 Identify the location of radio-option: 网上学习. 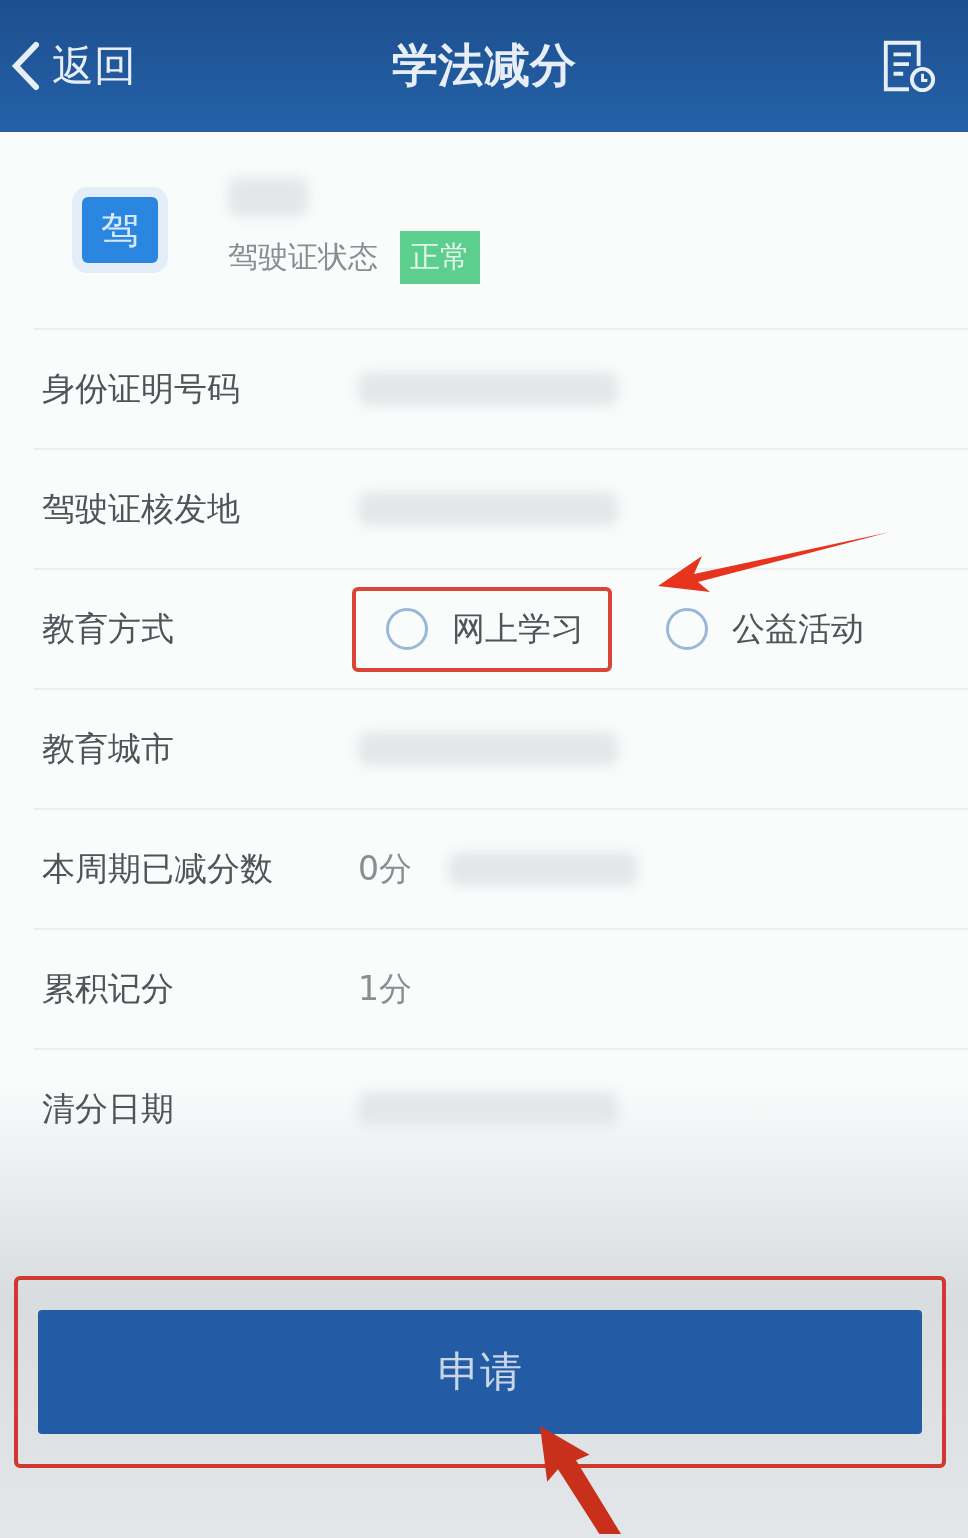
(482, 629).